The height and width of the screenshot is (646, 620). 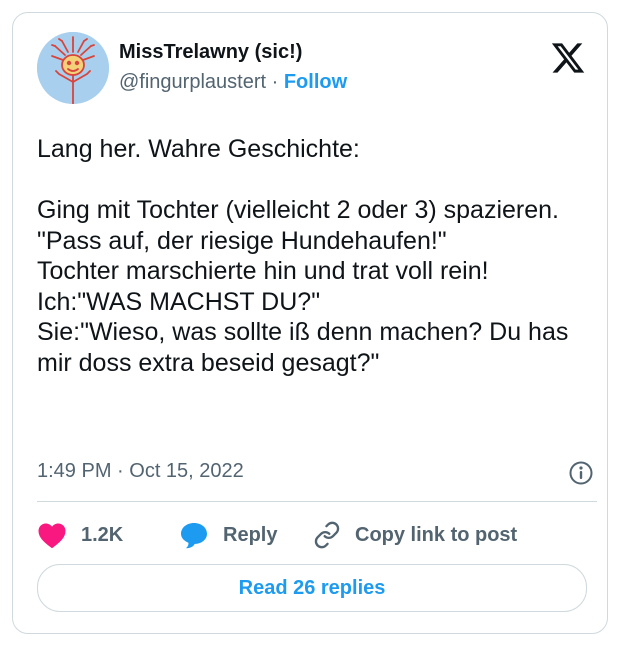 What do you see at coordinates (102, 534) in the screenshot?
I see `like-count: 1.2K` at bounding box center [102, 534].